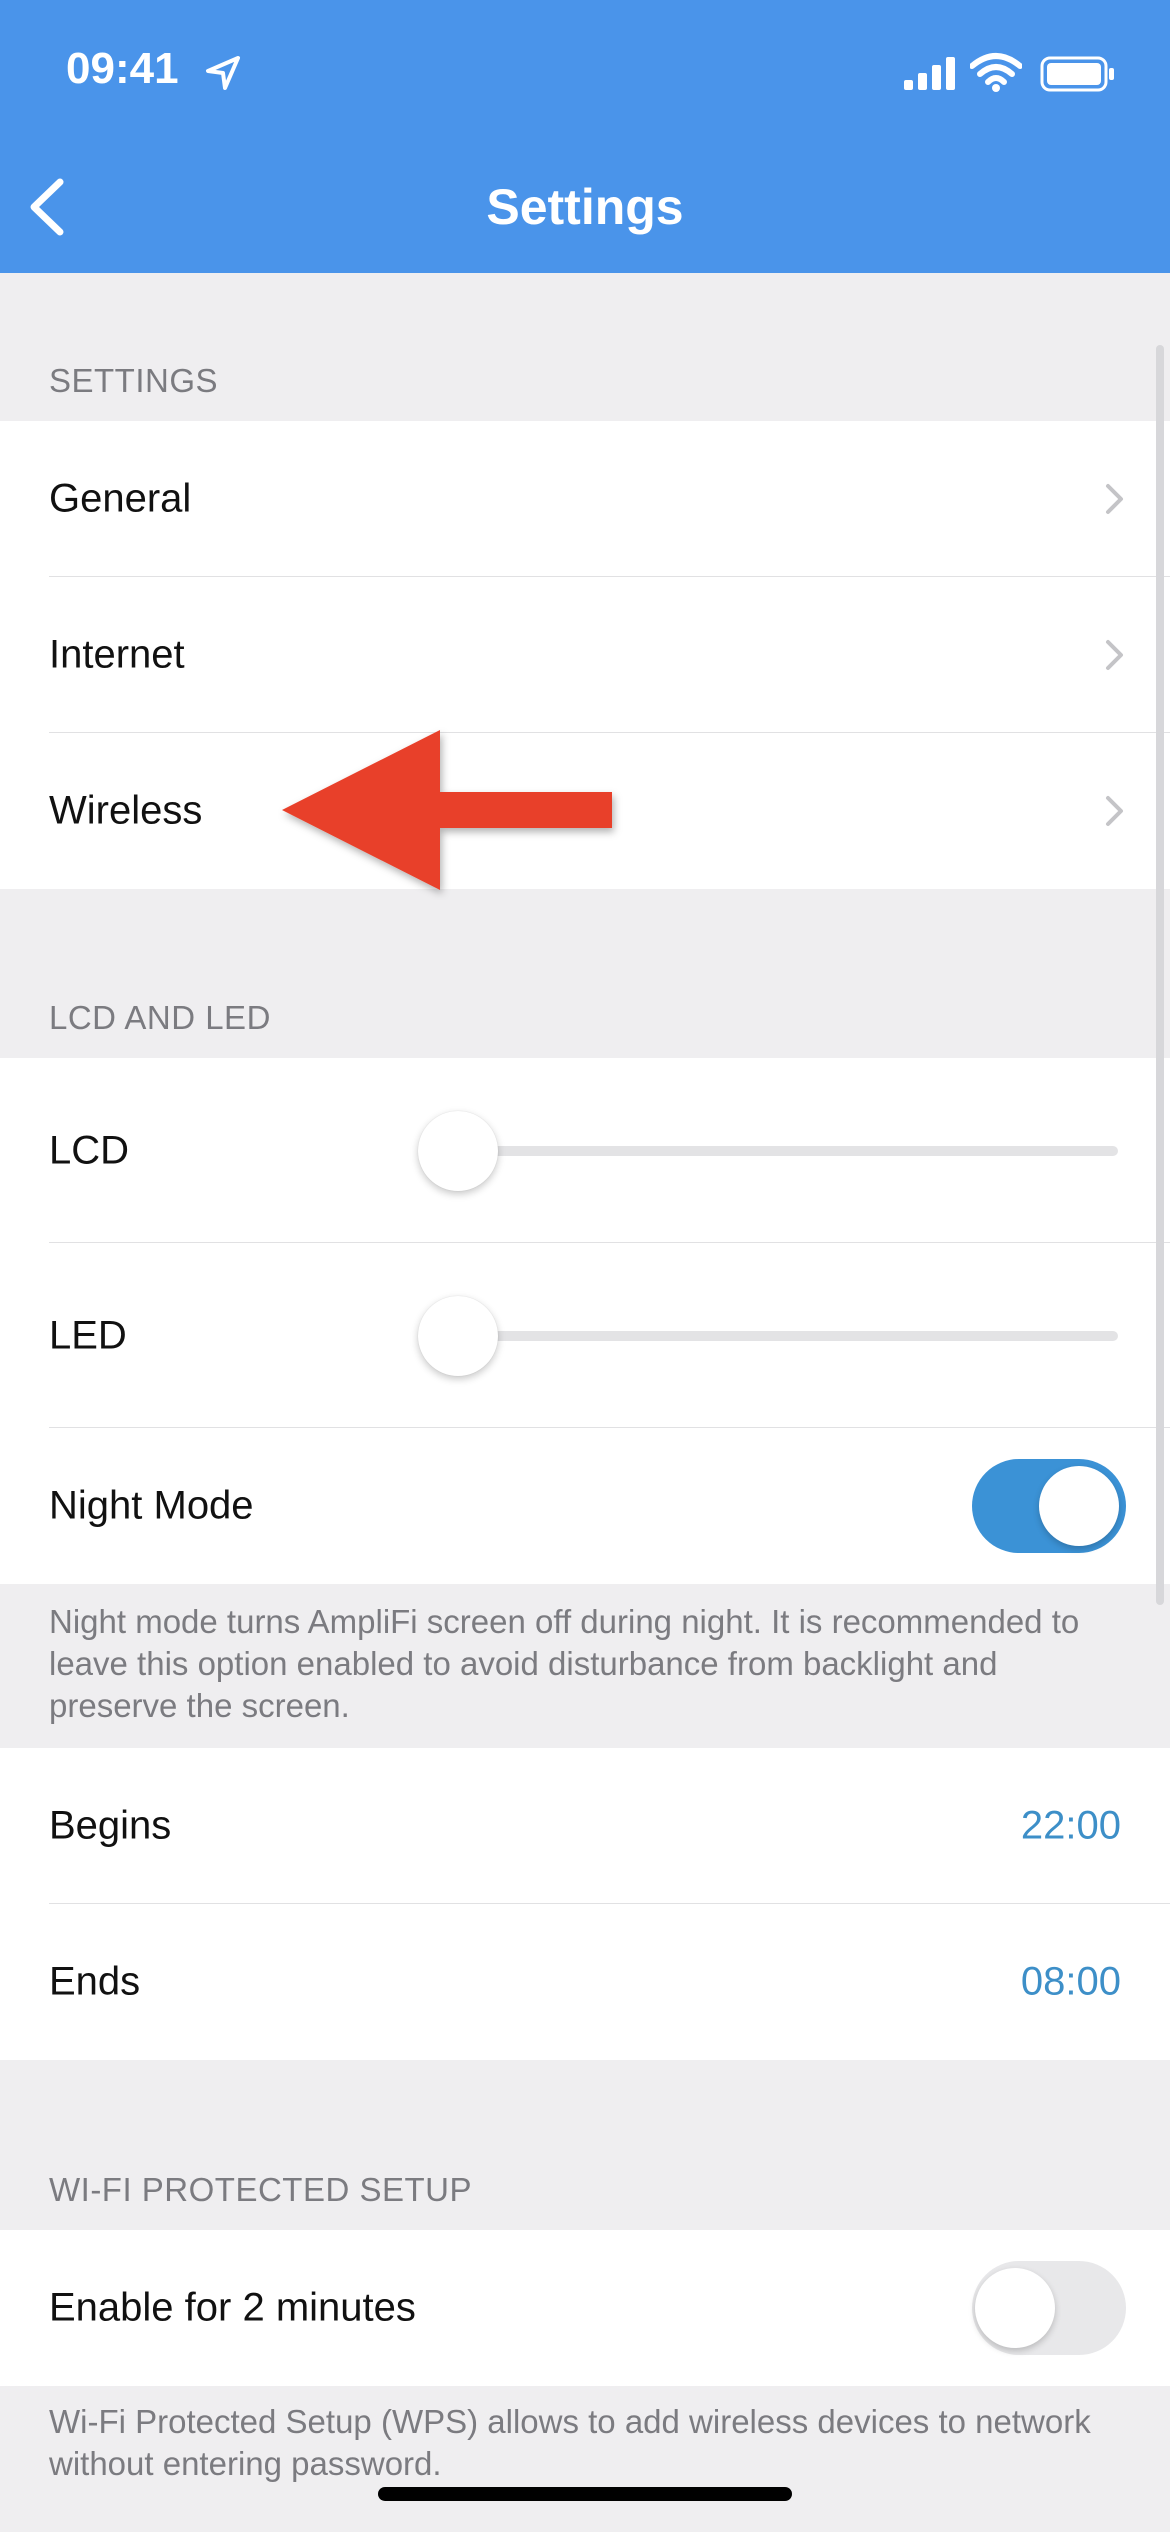 Image resolution: width=1170 pixels, height=2532 pixels. What do you see at coordinates (585, 136) in the screenshot?
I see `navigation-bar: 09:41 Settings` at bounding box center [585, 136].